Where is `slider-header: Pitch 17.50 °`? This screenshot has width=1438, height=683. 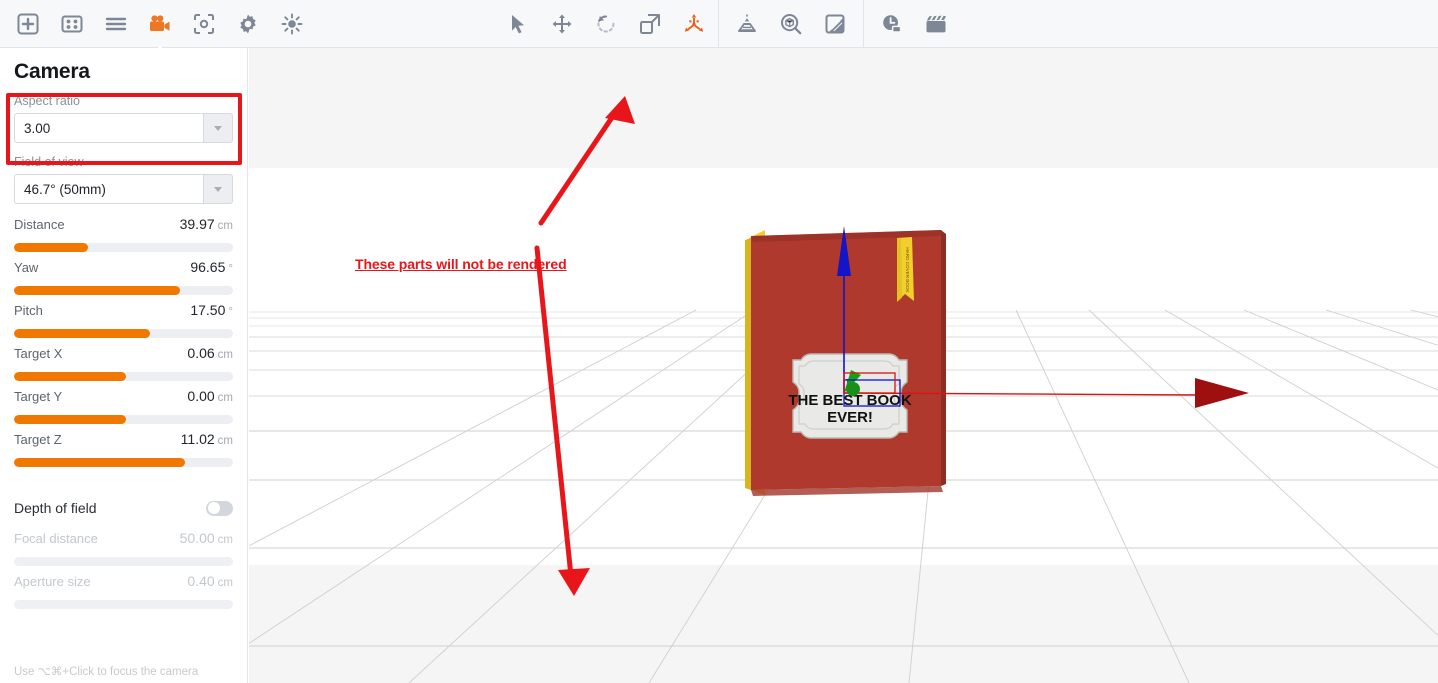
slider-header: Pitch 17.50 ° is located at coordinates (123, 311).